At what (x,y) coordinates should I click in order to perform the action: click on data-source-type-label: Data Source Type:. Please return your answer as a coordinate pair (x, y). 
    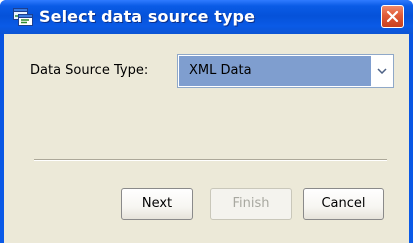
    Looking at the image, I should click on (89, 70).